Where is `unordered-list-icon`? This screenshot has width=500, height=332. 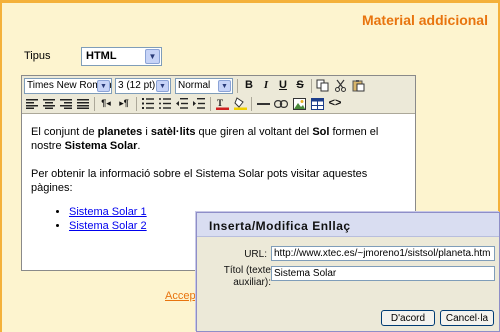 unordered-list-icon is located at coordinates (165, 103).